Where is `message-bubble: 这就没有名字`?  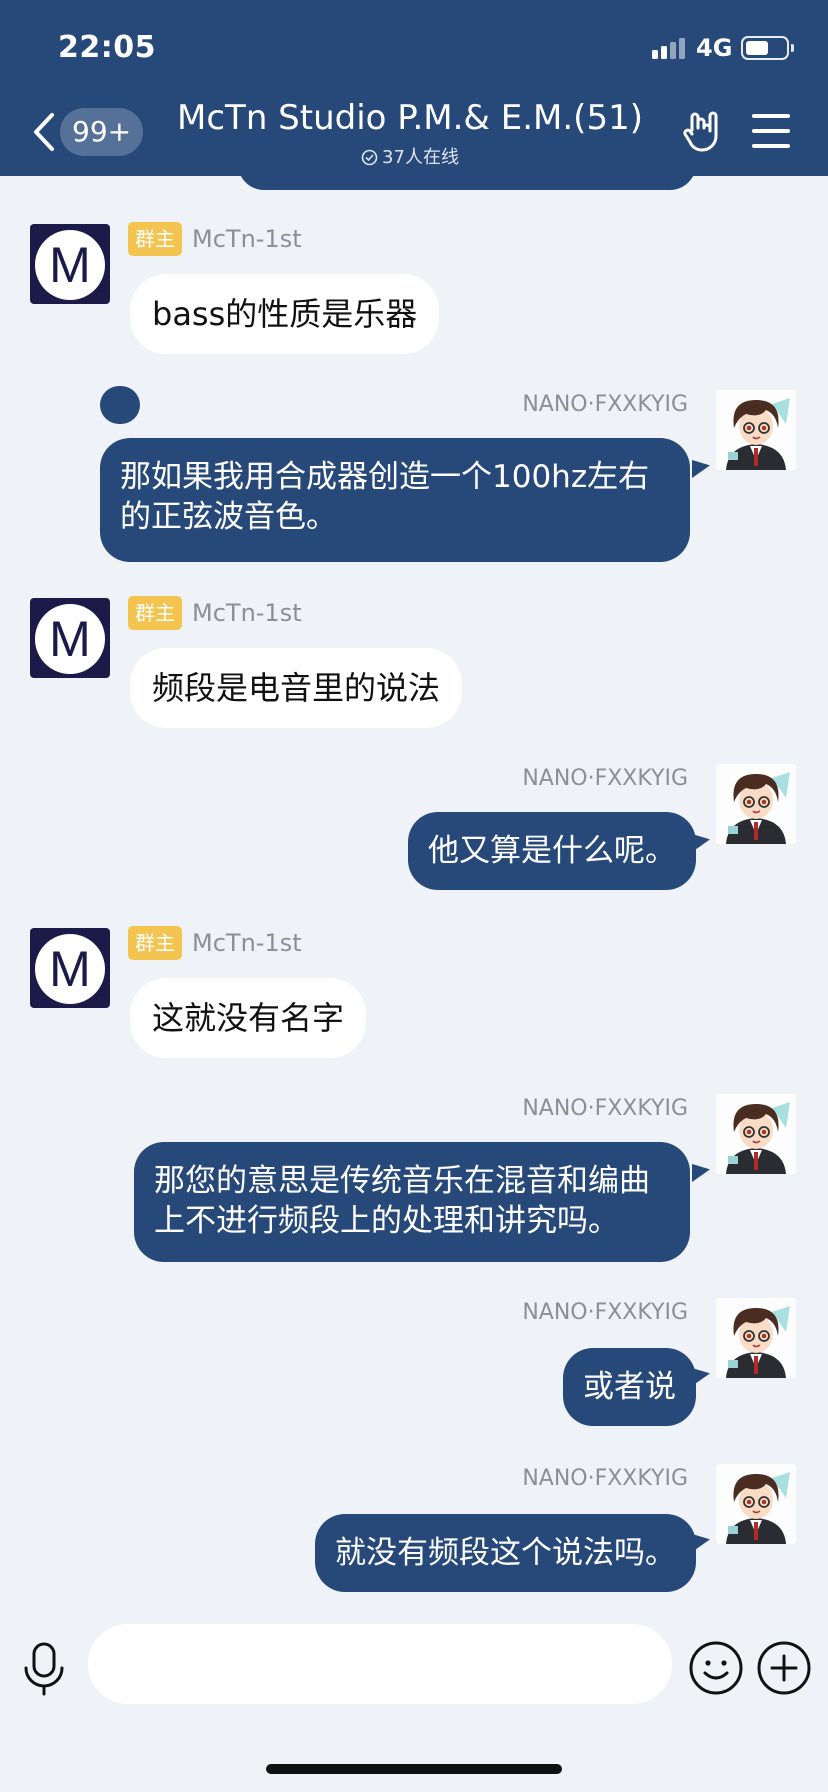 message-bubble: 这就没有名字 is located at coordinates (248, 1018).